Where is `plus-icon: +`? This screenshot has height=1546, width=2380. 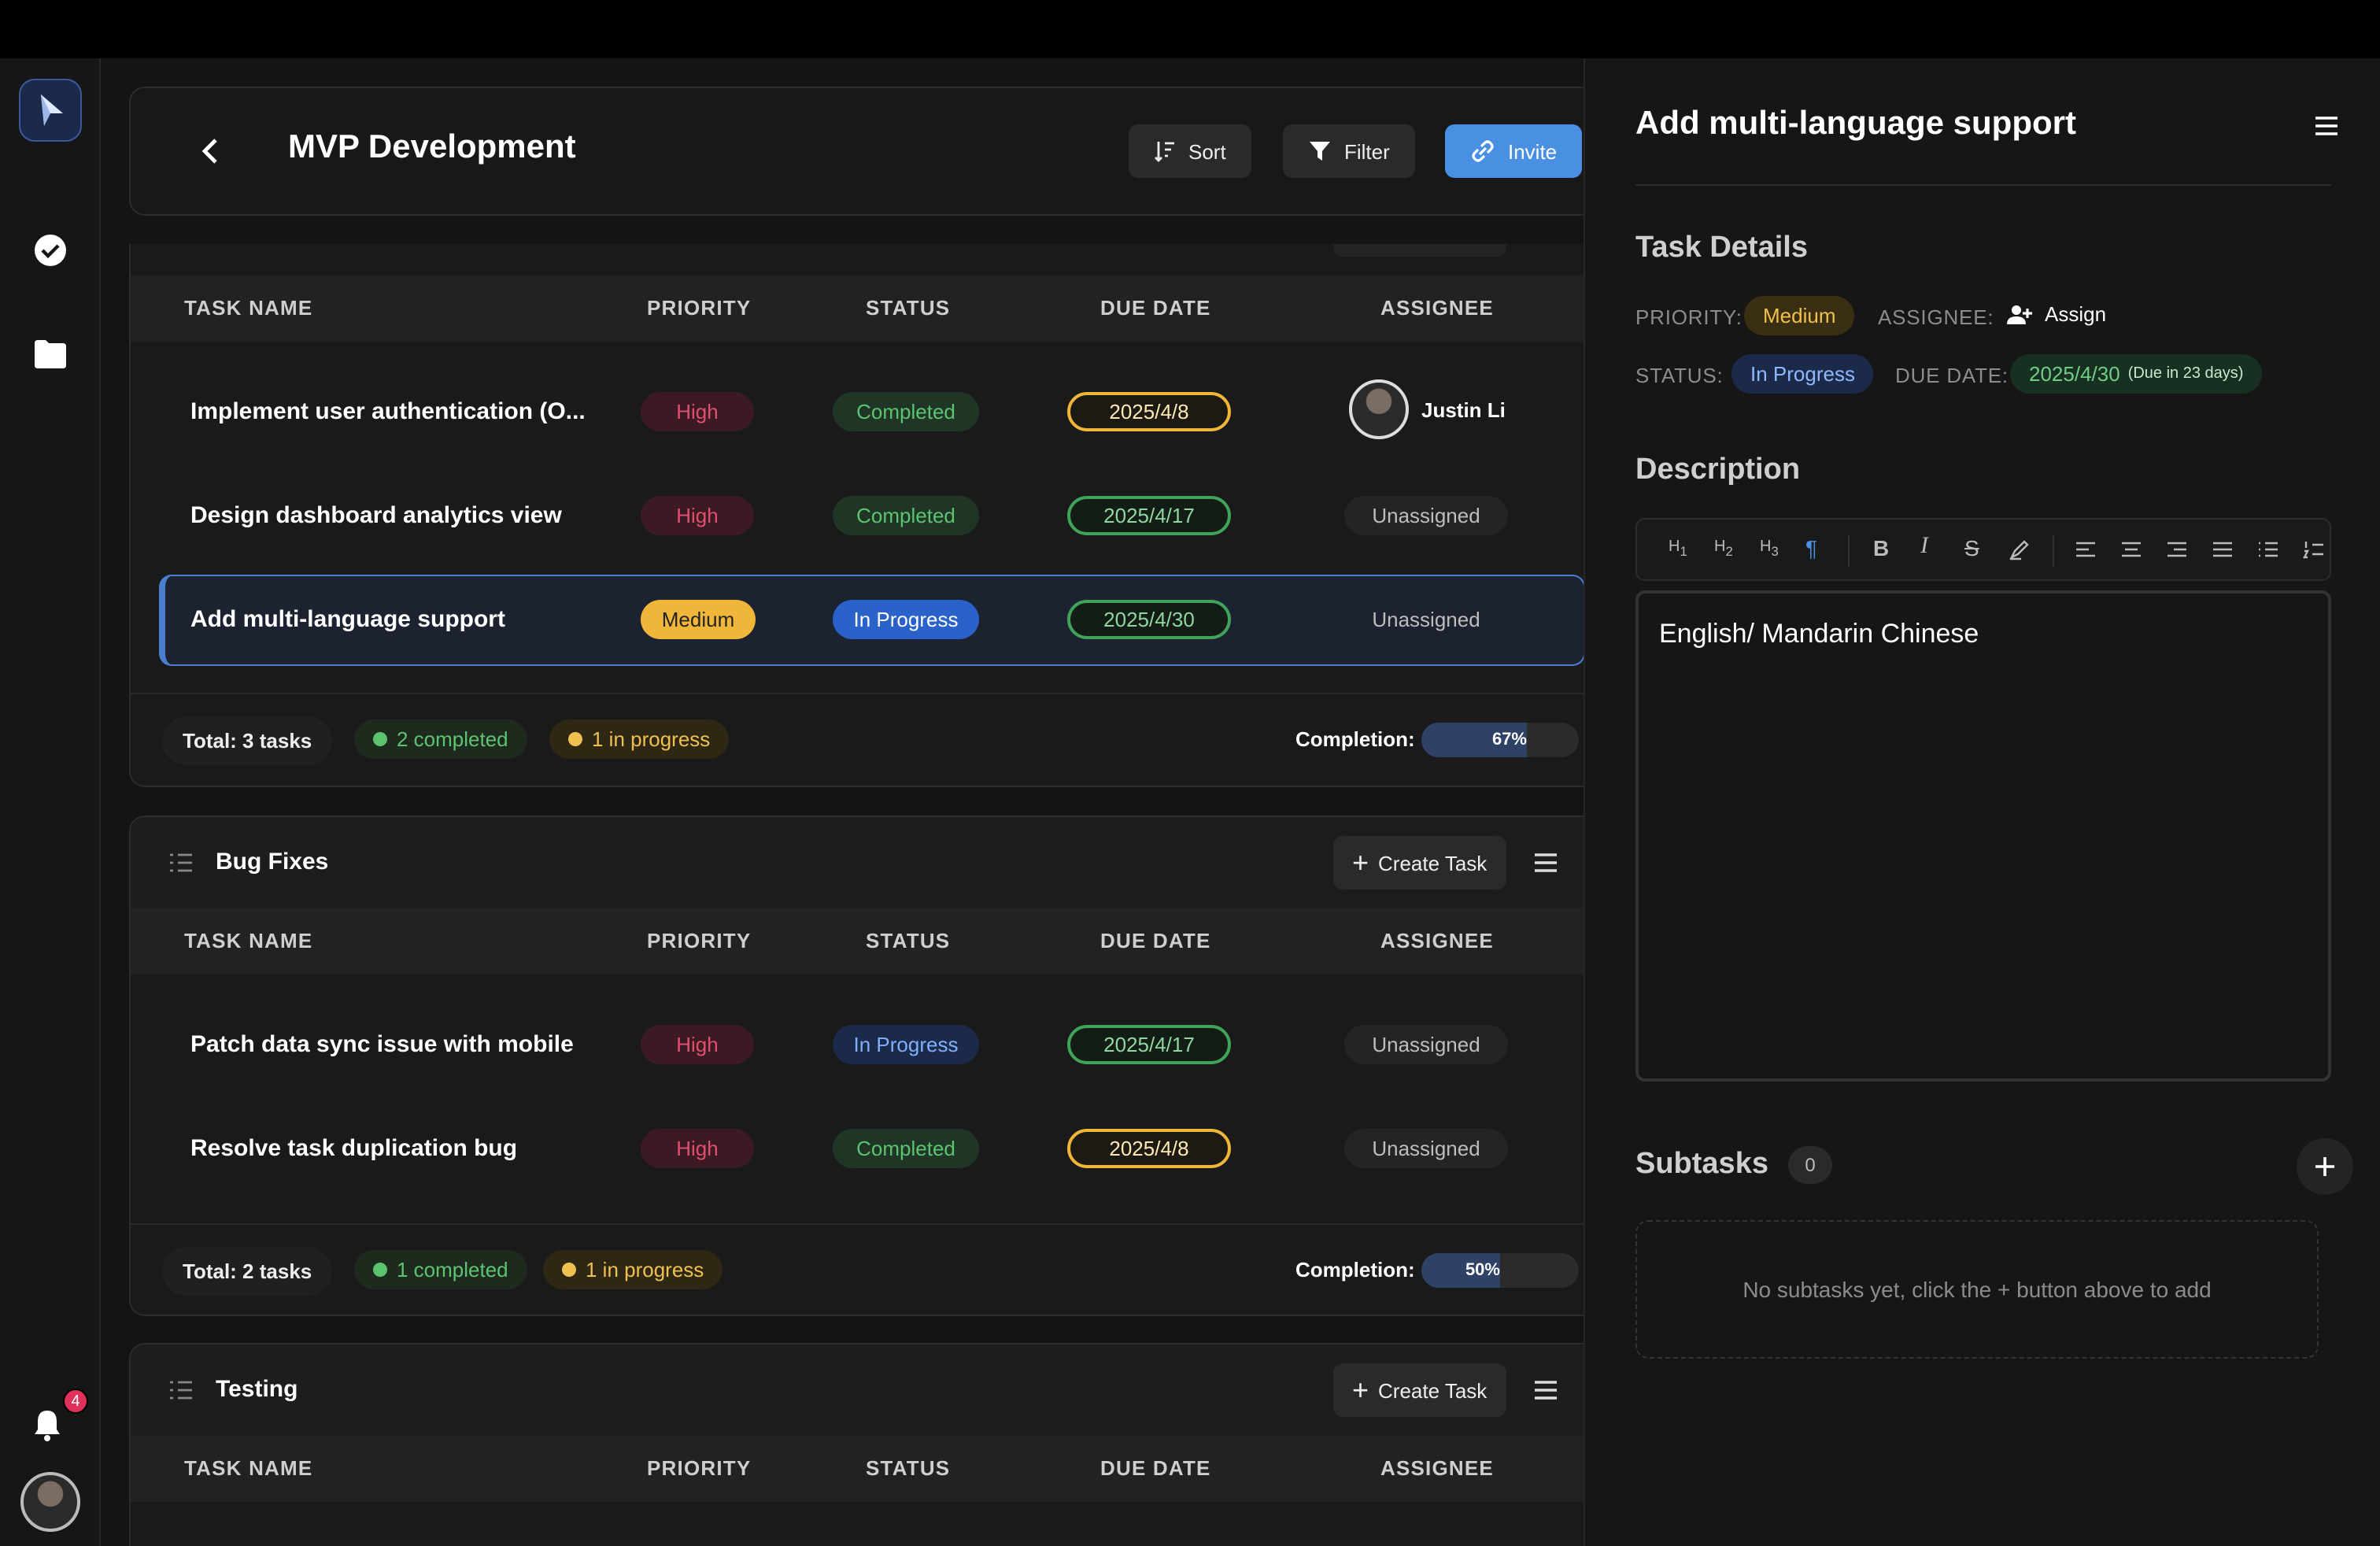
plus-icon: + is located at coordinates (1360, 1390).